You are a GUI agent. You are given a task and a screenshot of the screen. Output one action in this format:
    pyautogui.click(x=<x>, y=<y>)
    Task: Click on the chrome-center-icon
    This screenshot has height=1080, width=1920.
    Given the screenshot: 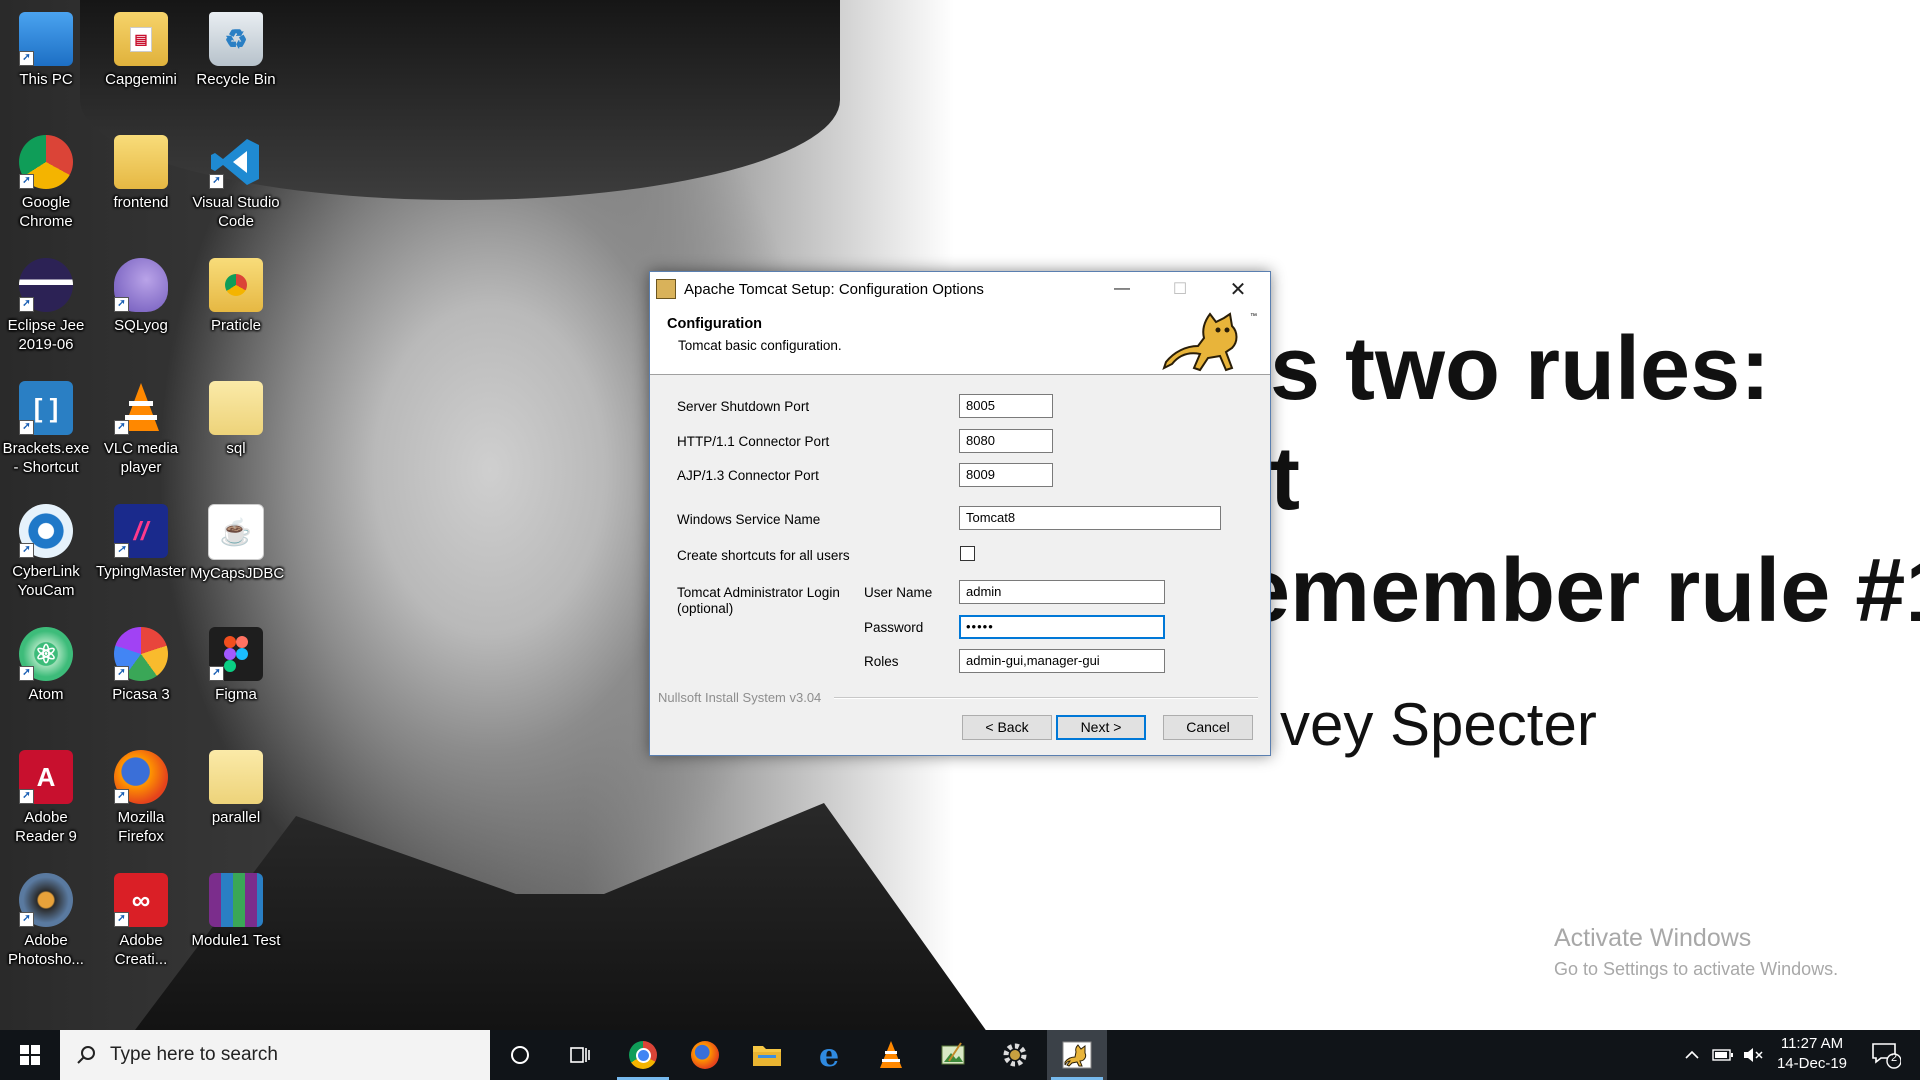 What is the action you would take?
    pyautogui.click(x=643, y=1055)
    